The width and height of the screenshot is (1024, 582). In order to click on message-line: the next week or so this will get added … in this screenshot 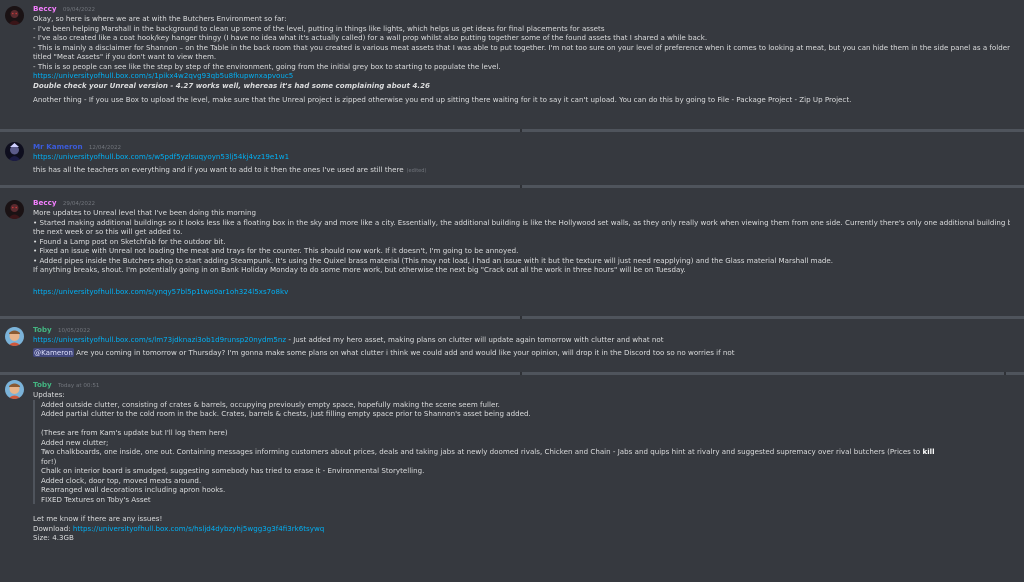, I will do `click(108, 231)`.